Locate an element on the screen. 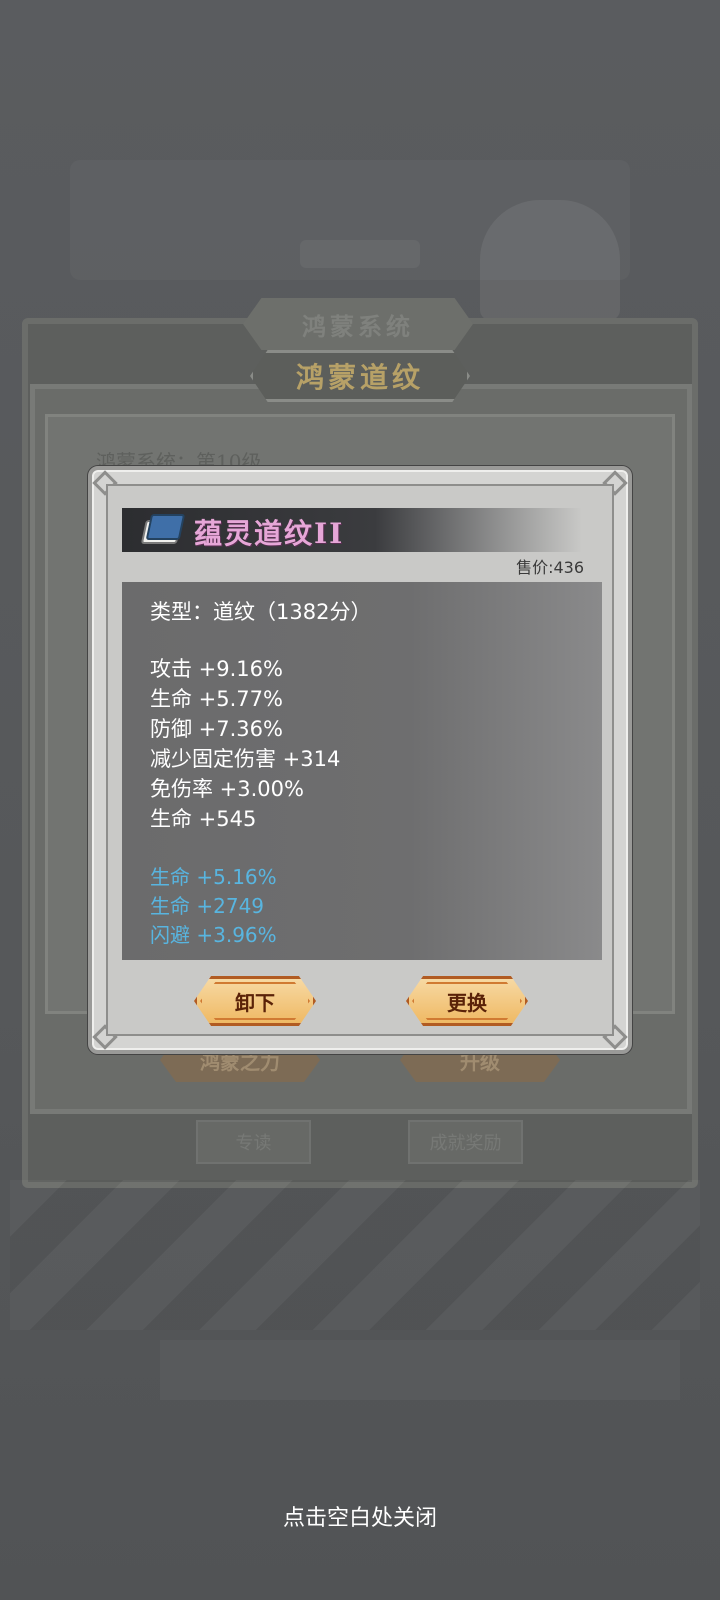 The width and height of the screenshot is (720, 1600). study-tab: 专读 is located at coordinates (253, 1142).